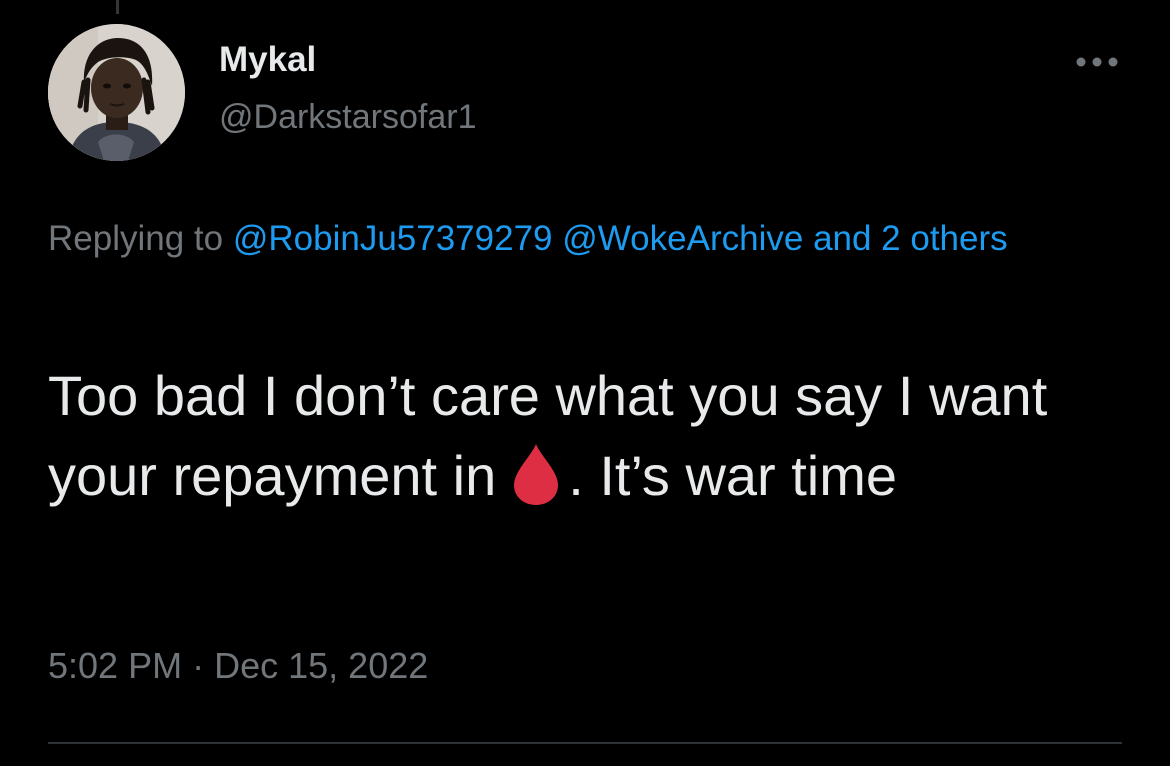  What do you see at coordinates (536, 474) in the screenshot?
I see `drop-of-blood-icon` at bounding box center [536, 474].